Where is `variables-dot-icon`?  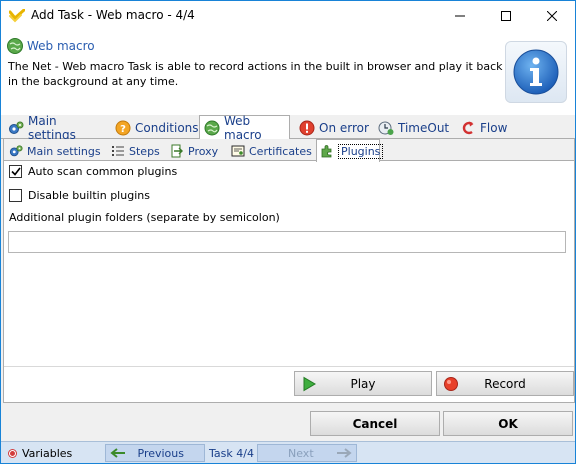 variables-dot-icon is located at coordinates (12, 453).